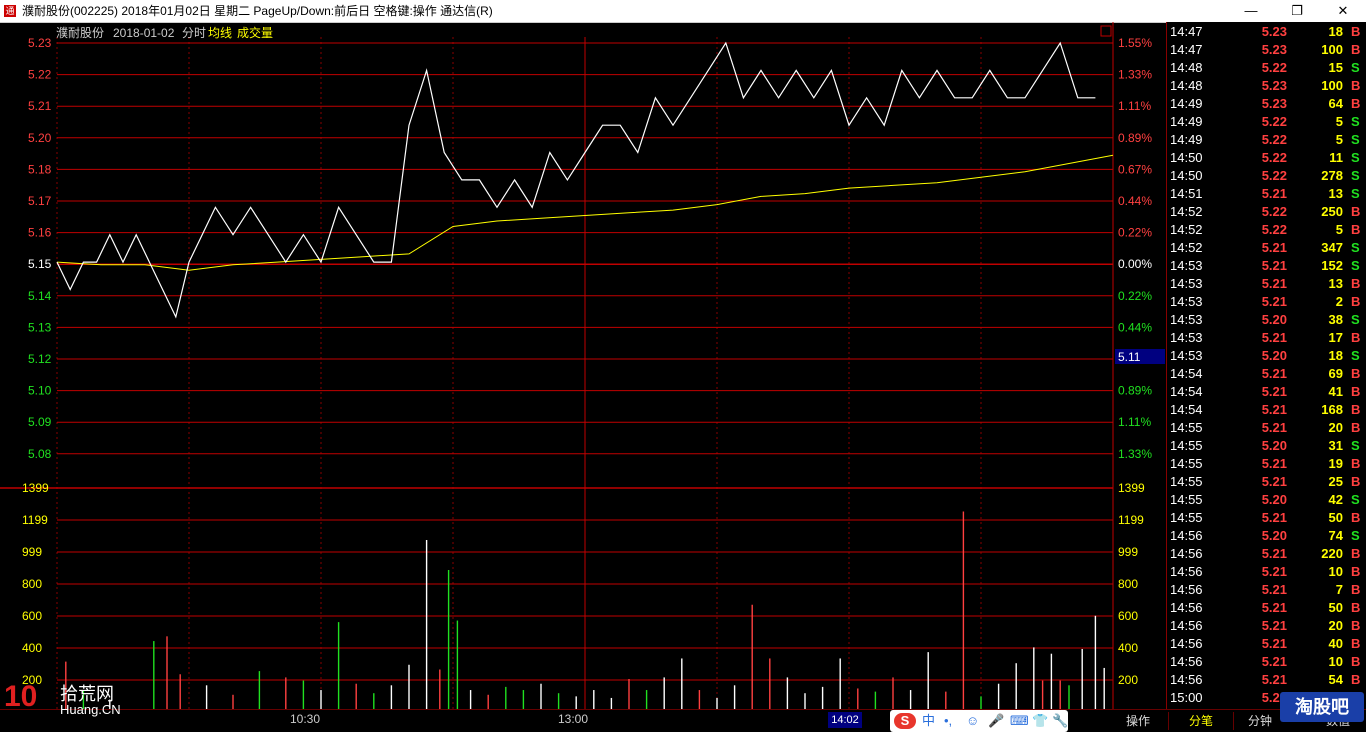 The image size is (1366, 732). What do you see at coordinates (1266, 374) in the screenshot?
I see `tick-row: 14:54 5.21 69 B` at bounding box center [1266, 374].